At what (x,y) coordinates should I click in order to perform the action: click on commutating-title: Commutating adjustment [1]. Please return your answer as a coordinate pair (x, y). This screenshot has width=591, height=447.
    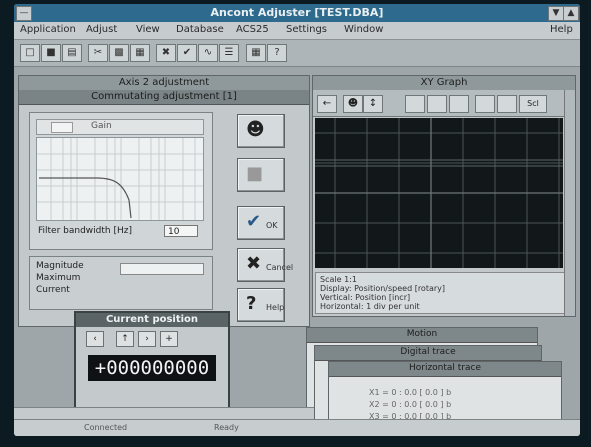
    Looking at the image, I should click on (164, 96).